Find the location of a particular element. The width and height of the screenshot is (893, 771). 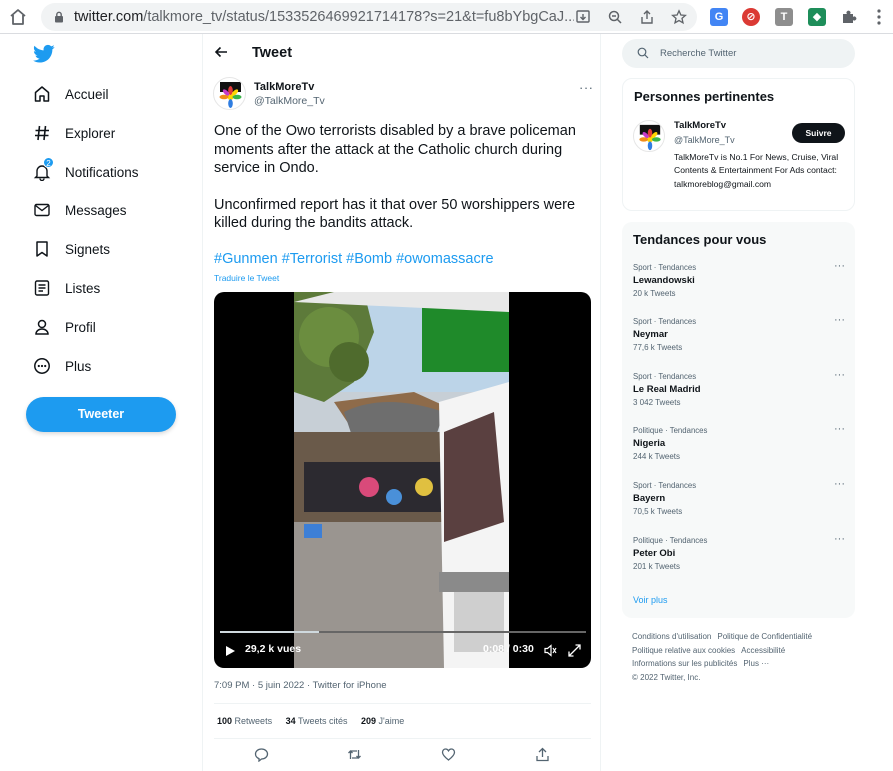

search-input: Recherche Twitter is located at coordinates (738, 53).